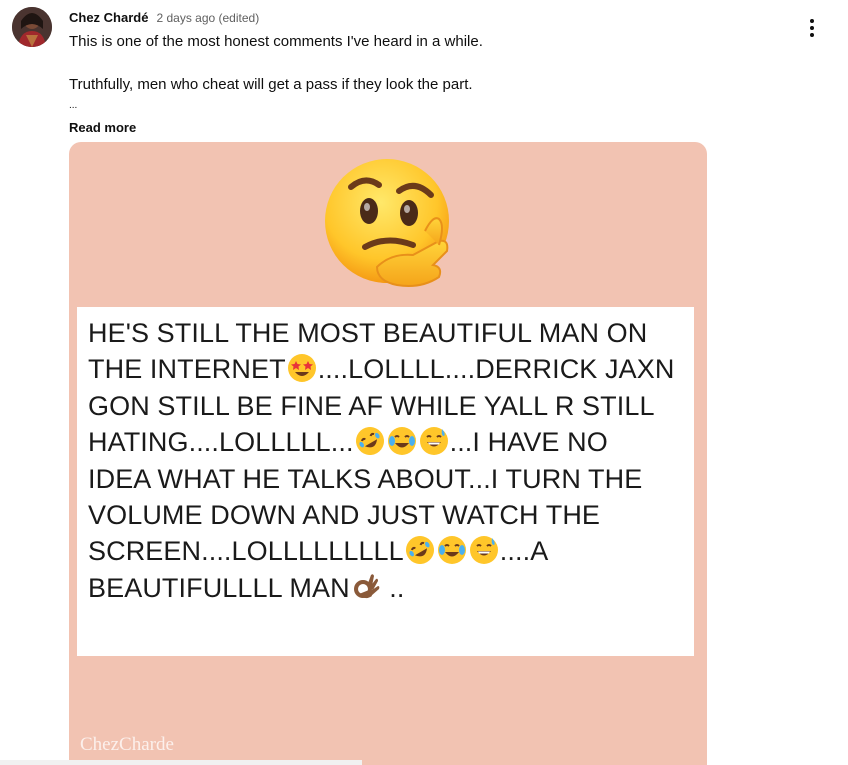 The width and height of the screenshot is (848, 765). Describe the element at coordinates (246, 551) in the screenshot. I see `quote-fragment: SCREEN....LOLLLLLLLLL` at that location.